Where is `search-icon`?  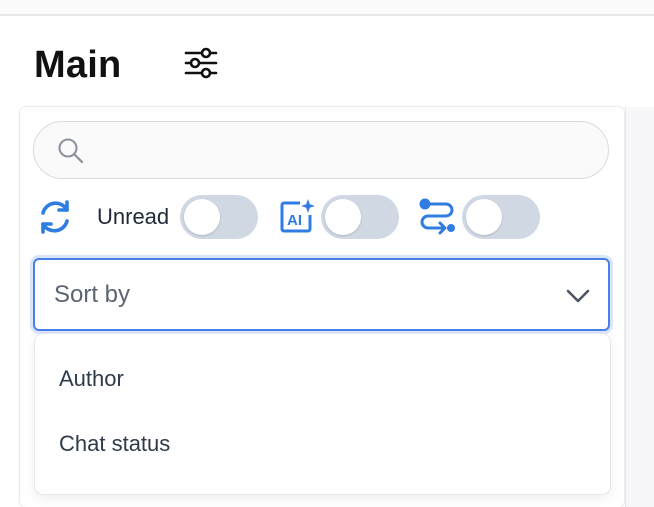
search-icon is located at coordinates (71, 151).